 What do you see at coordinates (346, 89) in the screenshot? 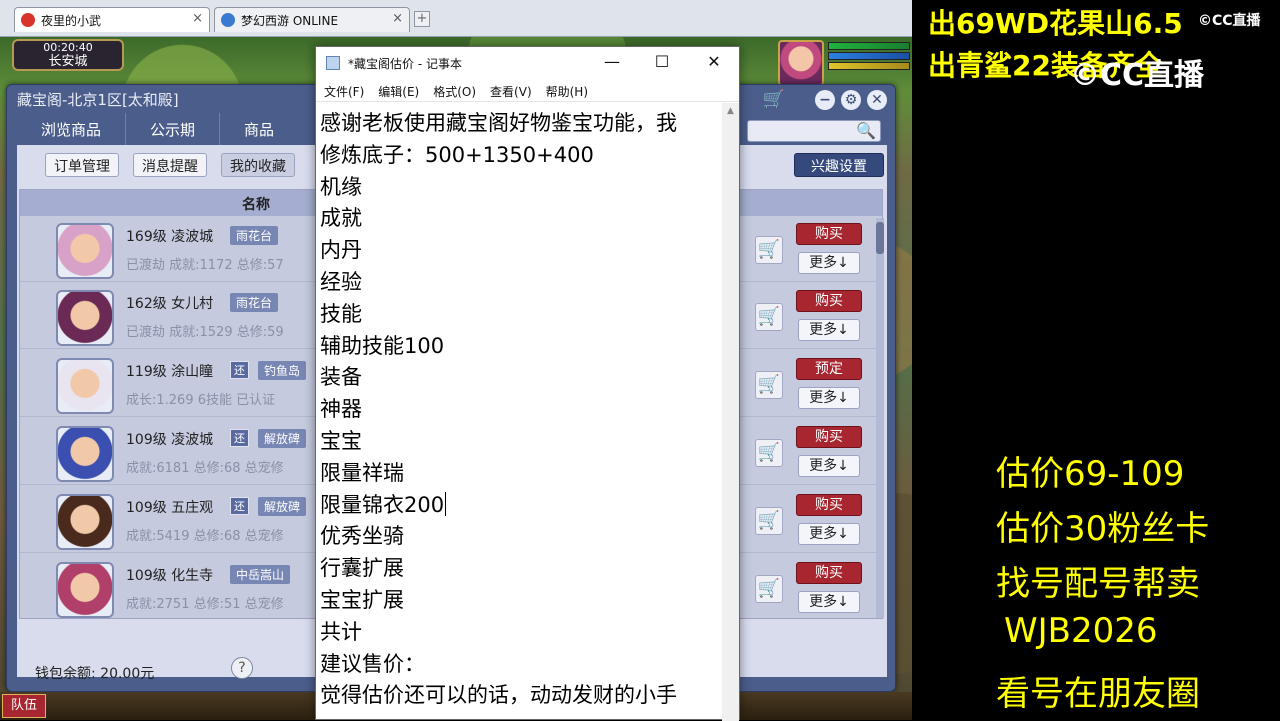
I see `menu-file: 文件(F)` at bounding box center [346, 89].